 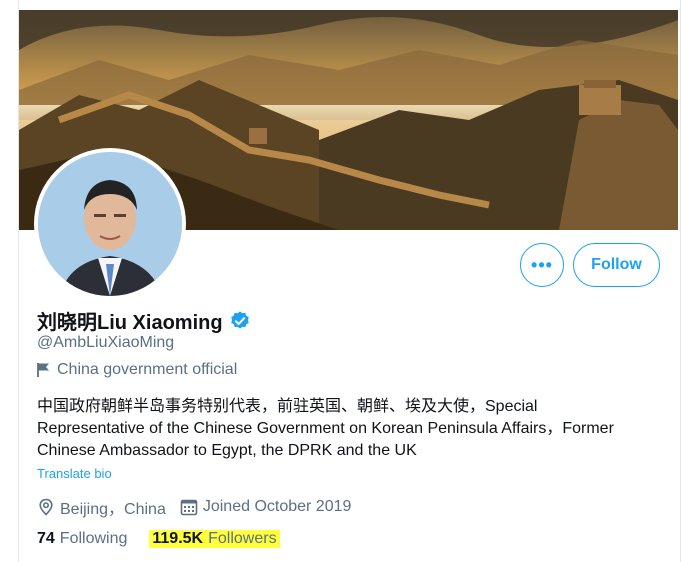 What do you see at coordinates (46, 538) in the screenshot?
I see `following-count: 74` at bounding box center [46, 538].